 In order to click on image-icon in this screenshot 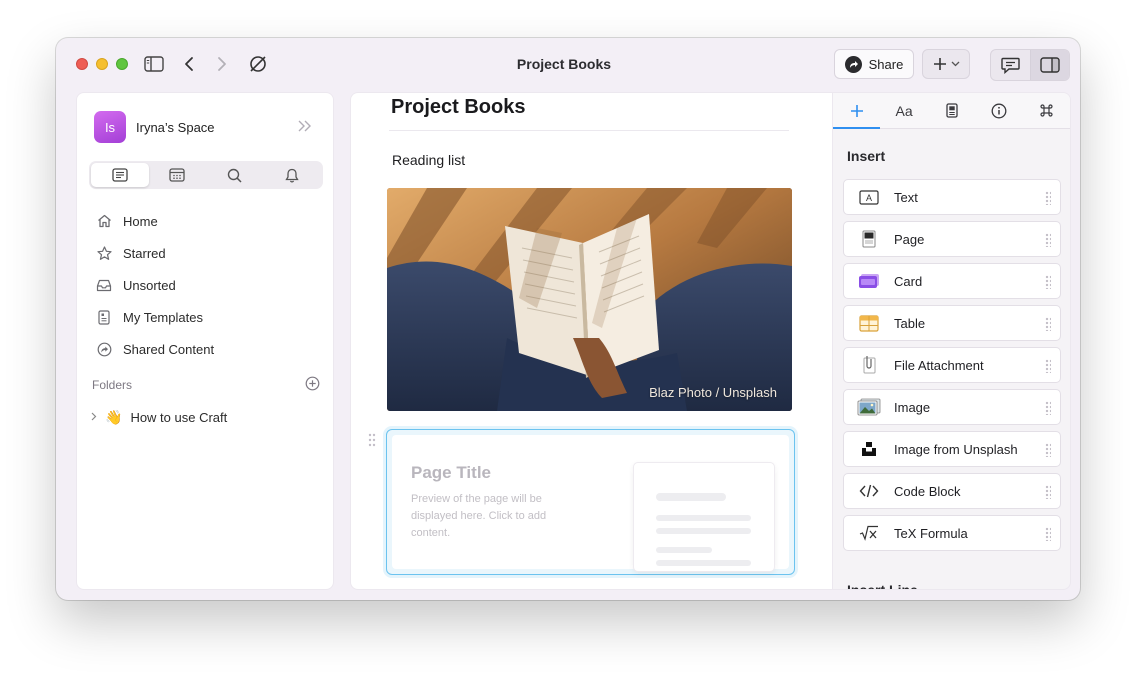, I will do `click(869, 407)`.